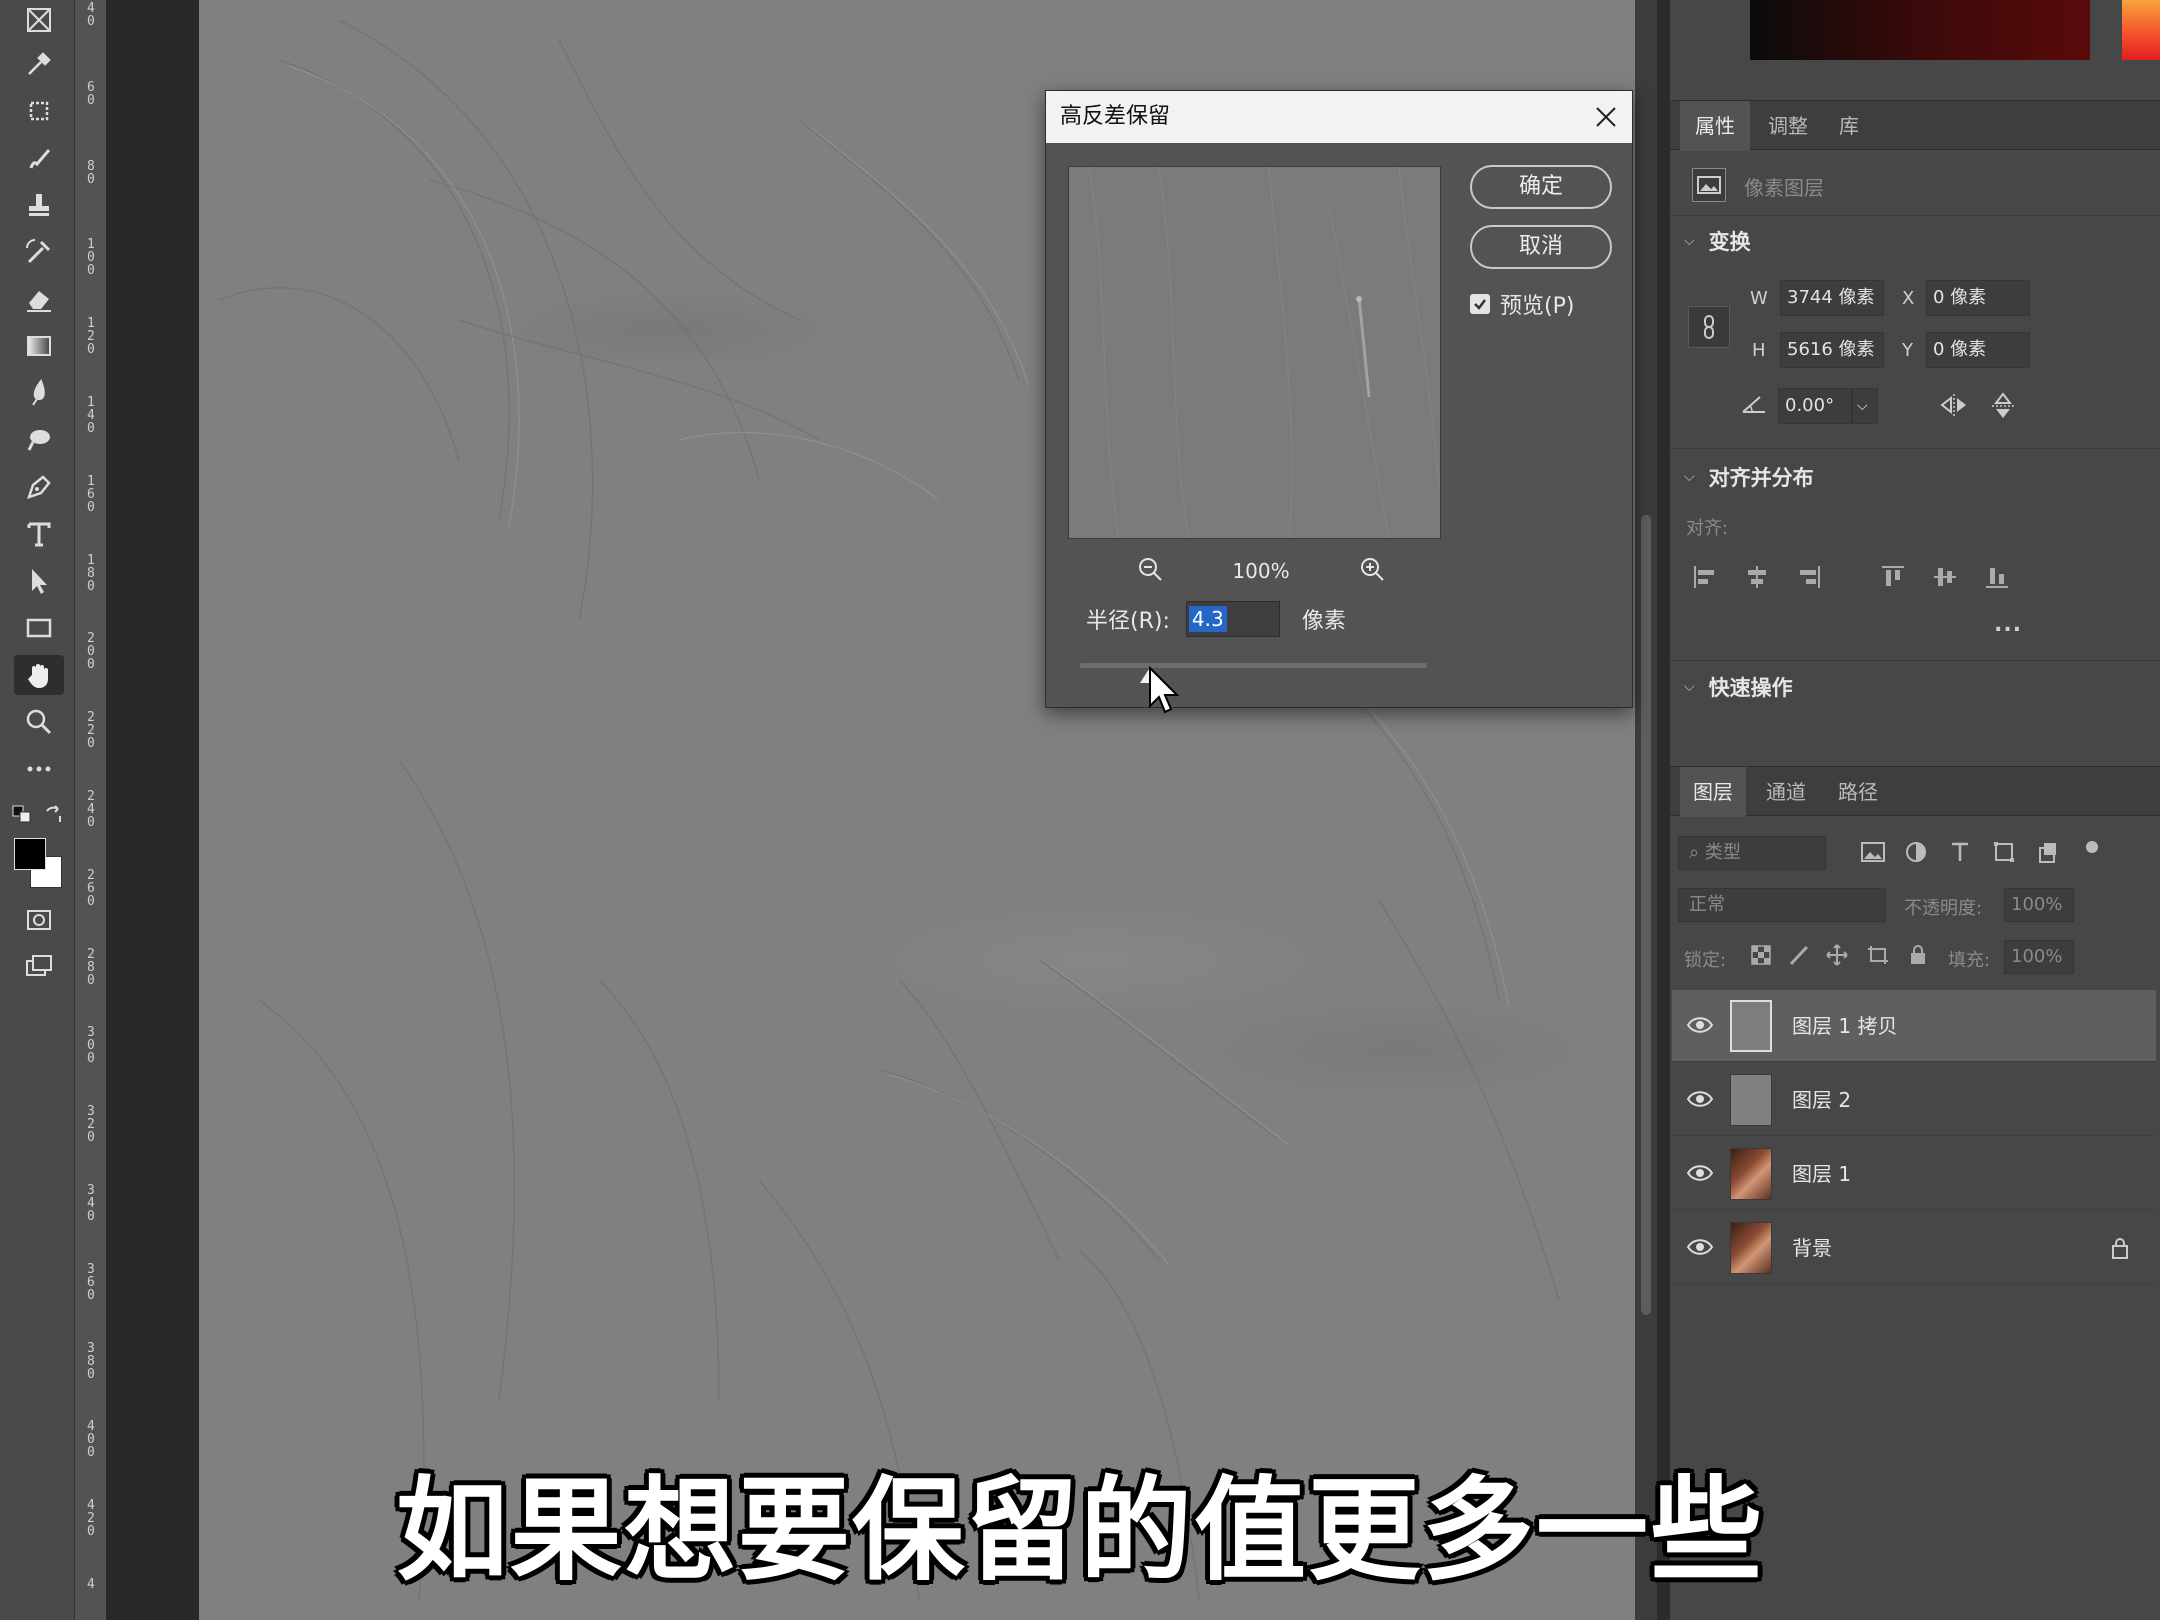 The width and height of the screenshot is (2160, 1620). I want to click on align-top-icon, so click(1893, 579).